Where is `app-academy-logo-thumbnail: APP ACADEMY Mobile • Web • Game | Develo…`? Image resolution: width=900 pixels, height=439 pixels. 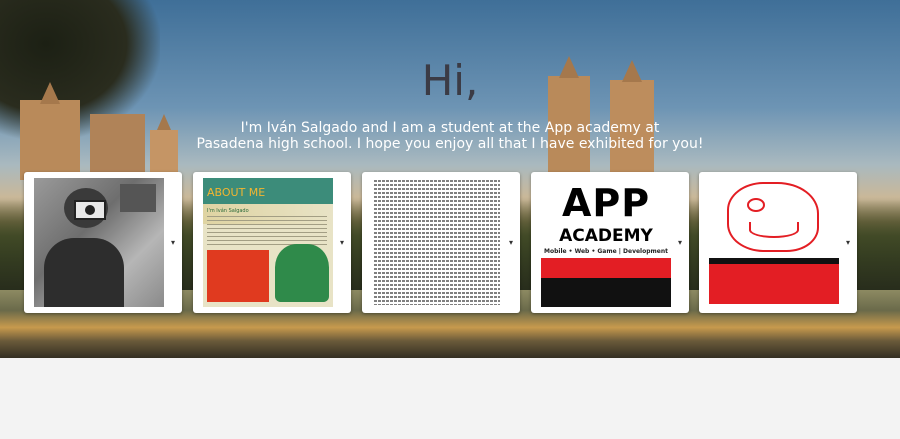
app-academy-logo-thumbnail: APP ACADEMY Mobile • Web • Game | Develo… is located at coordinates (606, 242).